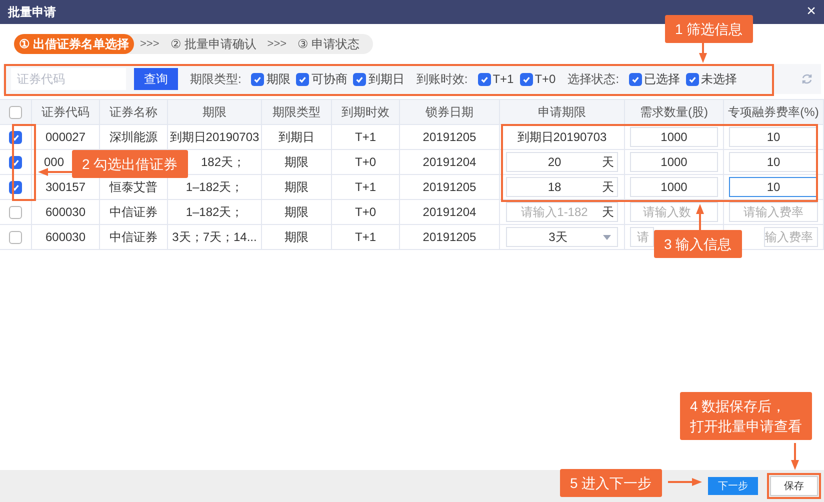  Describe the element at coordinates (215, 187) in the screenshot. I see `table-cell-text: 1–182天；` at that location.